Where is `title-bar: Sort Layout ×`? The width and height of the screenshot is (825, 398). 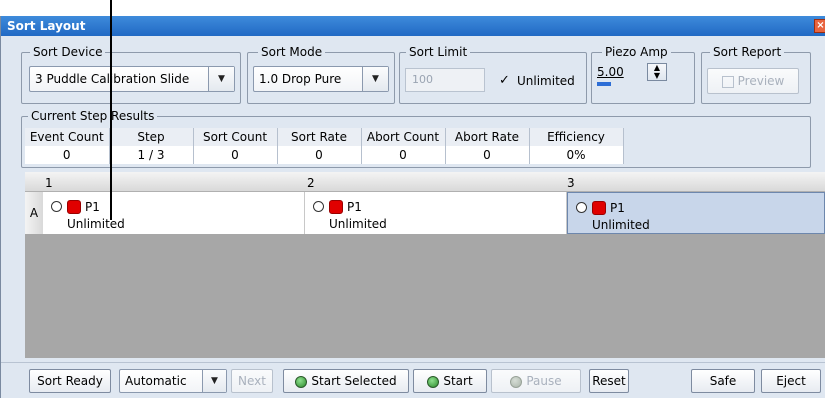 title-bar: Sort Layout × is located at coordinates (413, 26).